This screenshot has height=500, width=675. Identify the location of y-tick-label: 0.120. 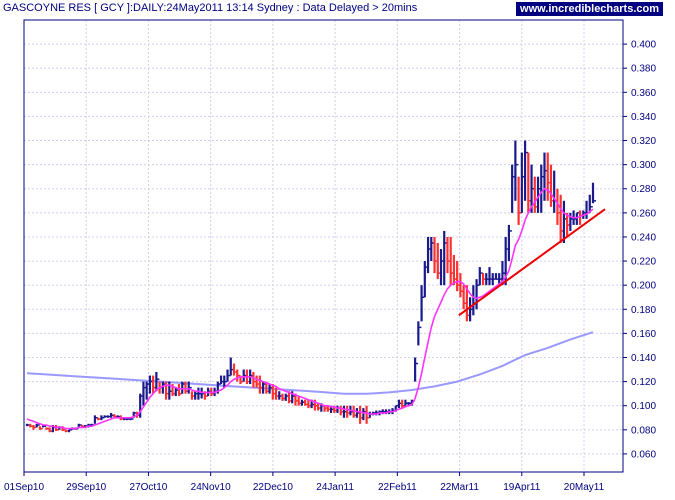
(643, 382).